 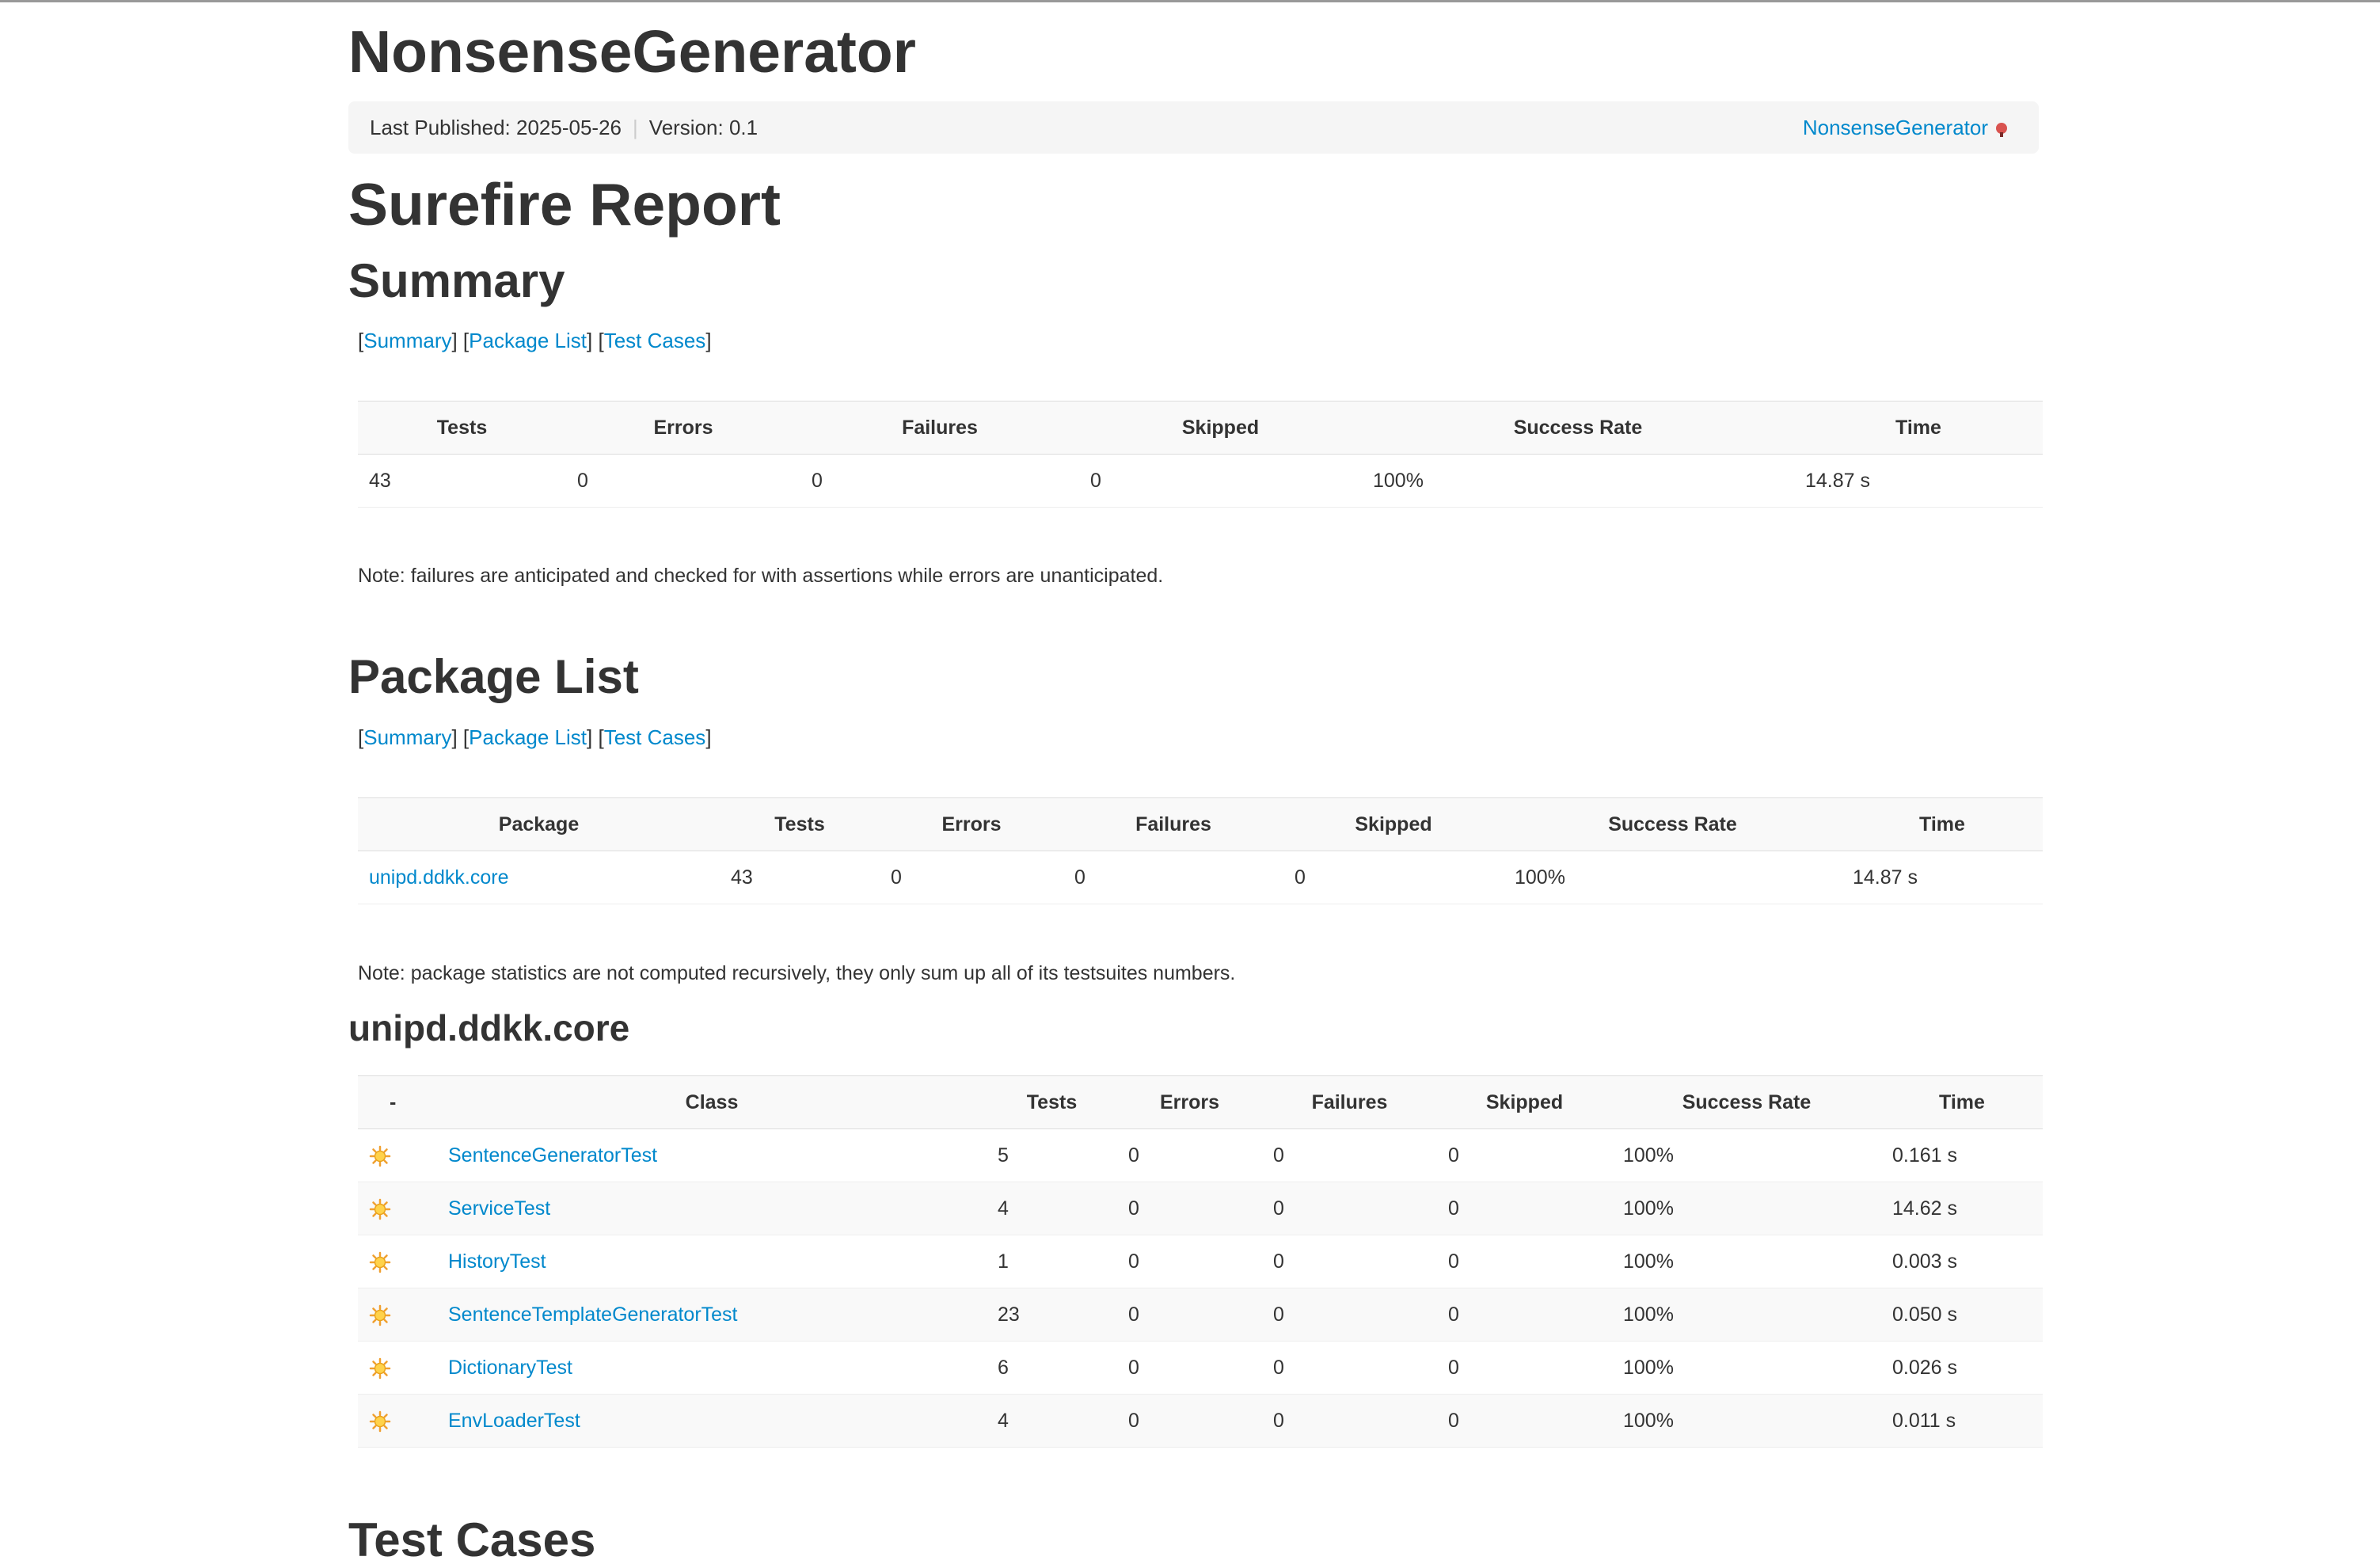 I want to click on package-link: unipd.ddkk.core, so click(x=439, y=877).